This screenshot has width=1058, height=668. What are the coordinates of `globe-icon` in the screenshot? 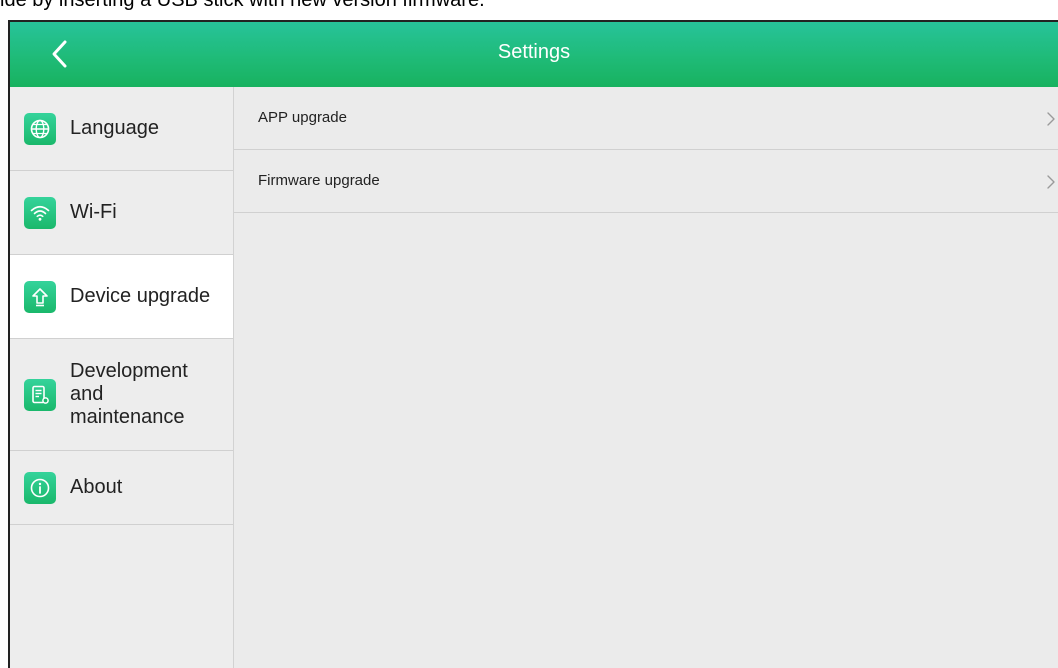 It's located at (40, 128).